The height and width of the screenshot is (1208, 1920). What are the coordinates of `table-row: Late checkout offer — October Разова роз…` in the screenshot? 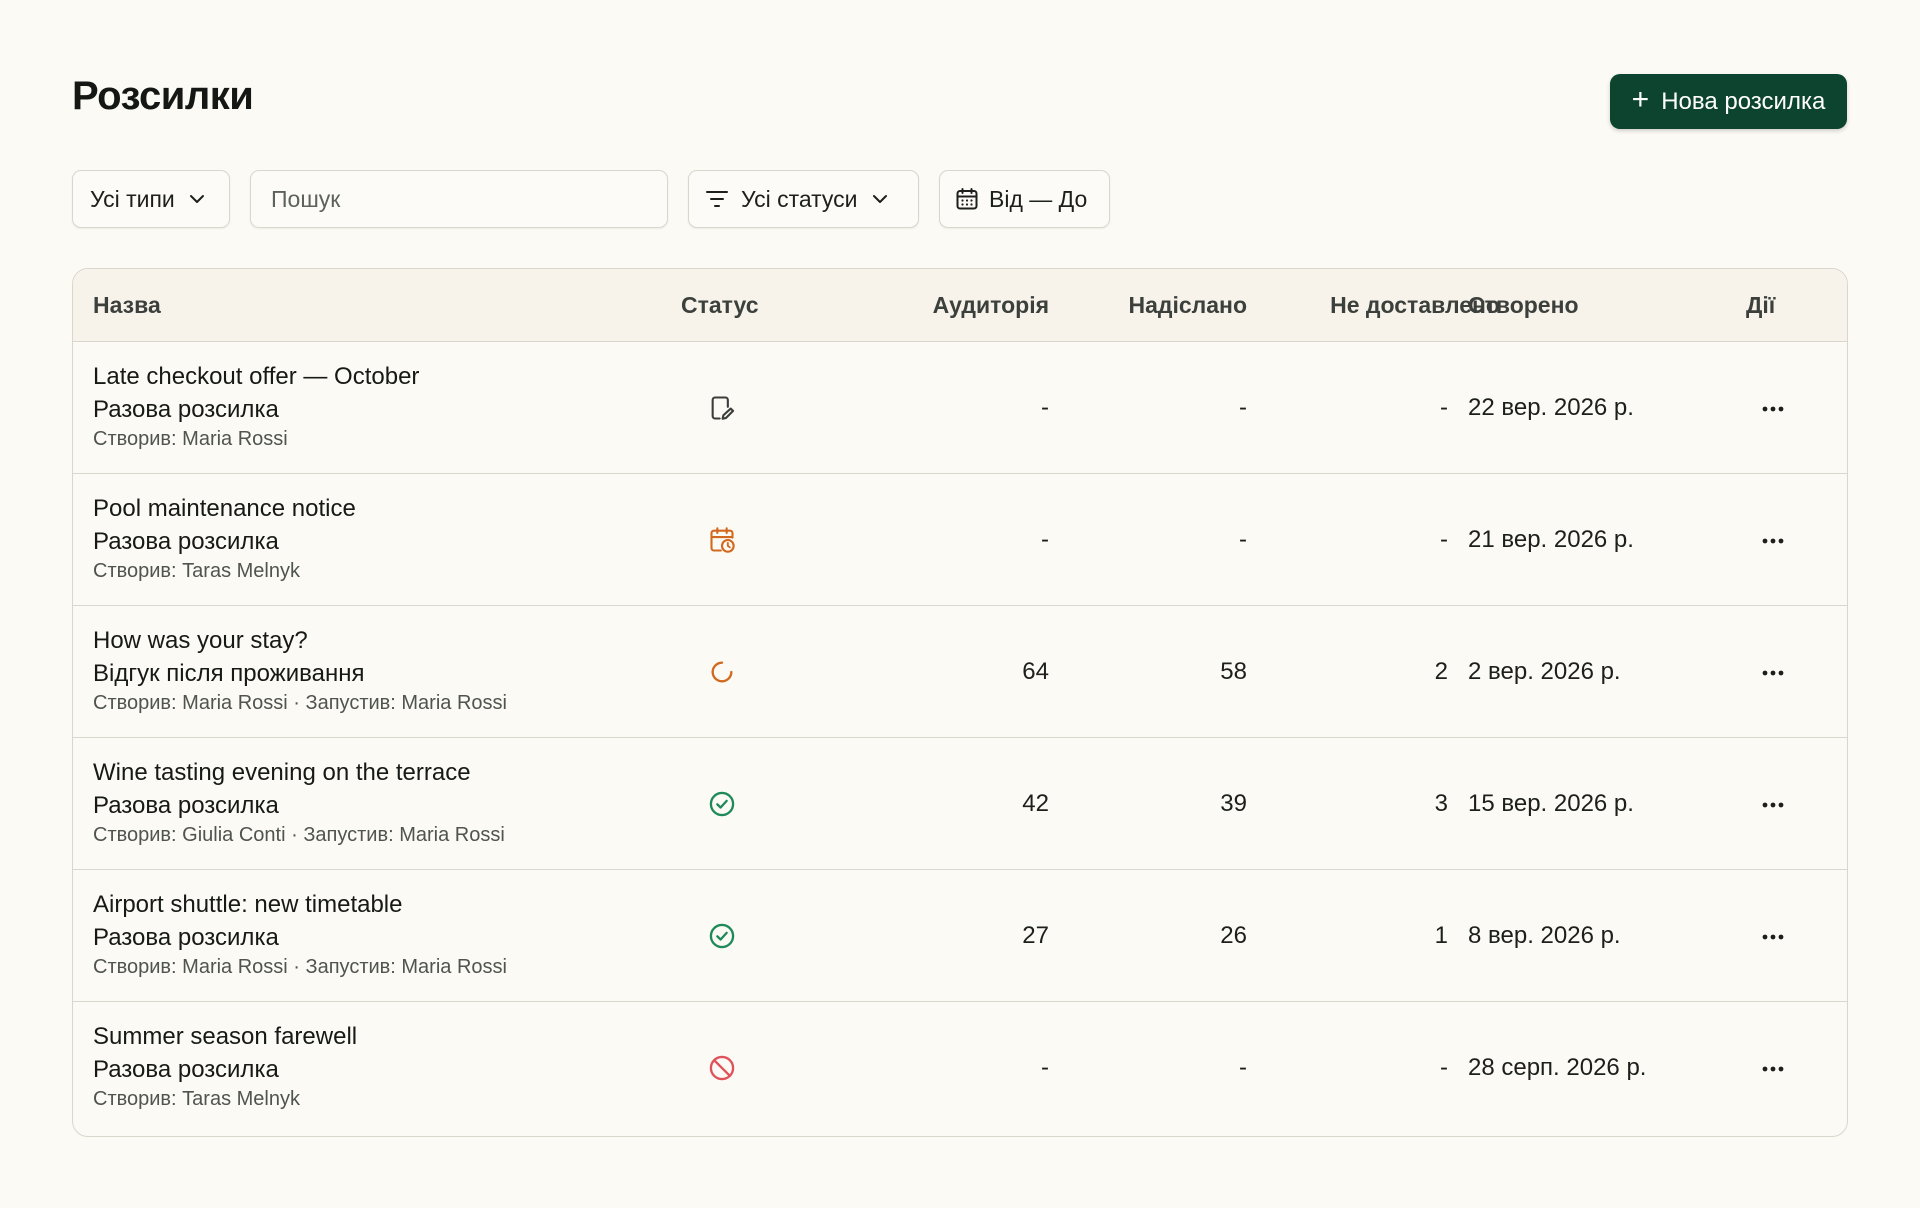 It's located at (960, 408).